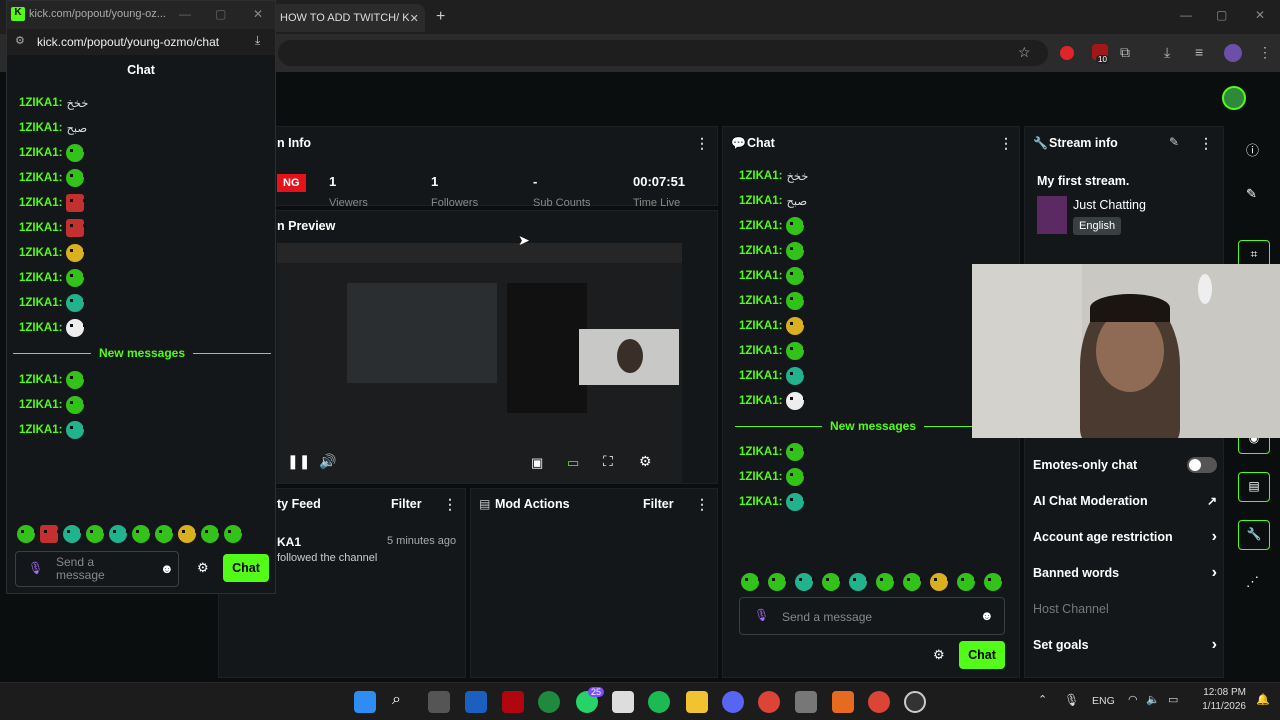 Image resolution: width=1280 pixels, height=720 pixels. What do you see at coordinates (347, 18) in the screenshot?
I see `browser-tab-active: HOW TO ADD TWITCH/ K ✕` at bounding box center [347, 18].